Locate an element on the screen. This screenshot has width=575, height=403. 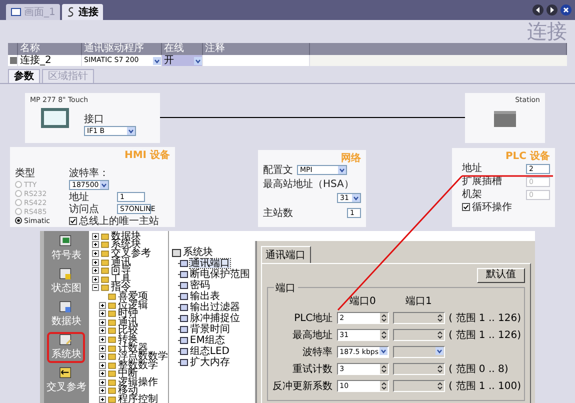
tree-item: 逻辑操作 is located at coordinates (138, 382).